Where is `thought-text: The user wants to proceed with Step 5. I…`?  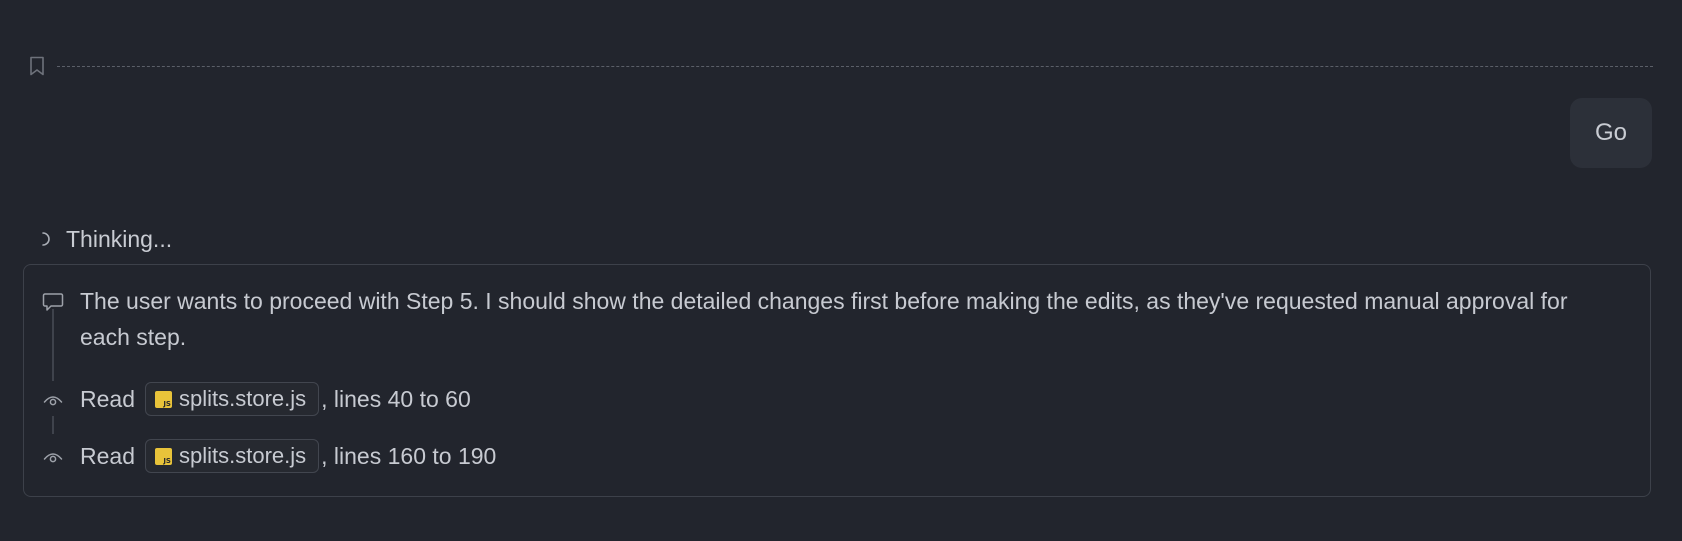
thought-text: The user wants to proceed with Step 5. I… is located at coordinates (824, 319).